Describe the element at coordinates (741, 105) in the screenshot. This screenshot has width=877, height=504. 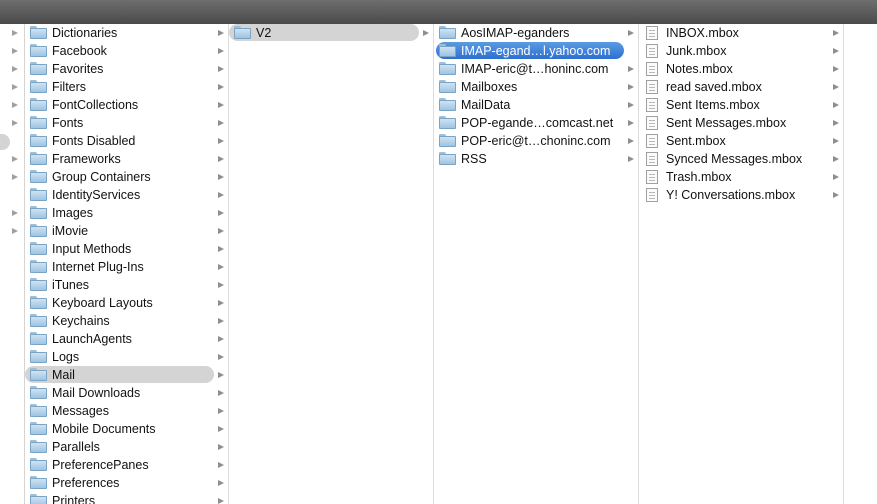
I see `list-item: Sent Items.mbox` at that location.